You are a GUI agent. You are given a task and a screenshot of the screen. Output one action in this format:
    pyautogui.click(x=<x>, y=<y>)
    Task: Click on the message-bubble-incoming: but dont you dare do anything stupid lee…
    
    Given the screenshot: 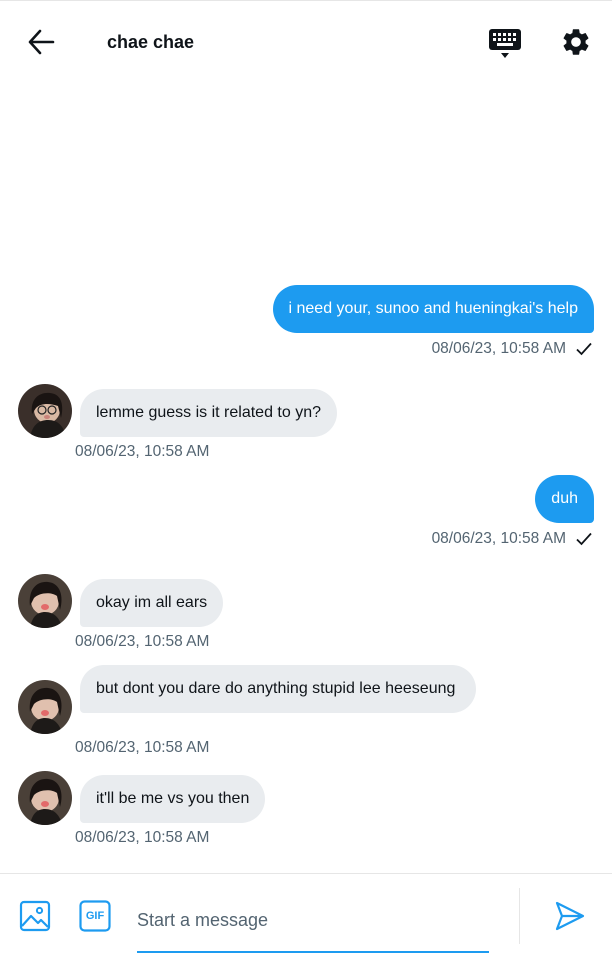 What is the action you would take?
    pyautogui.click(x=278, y=689)
    